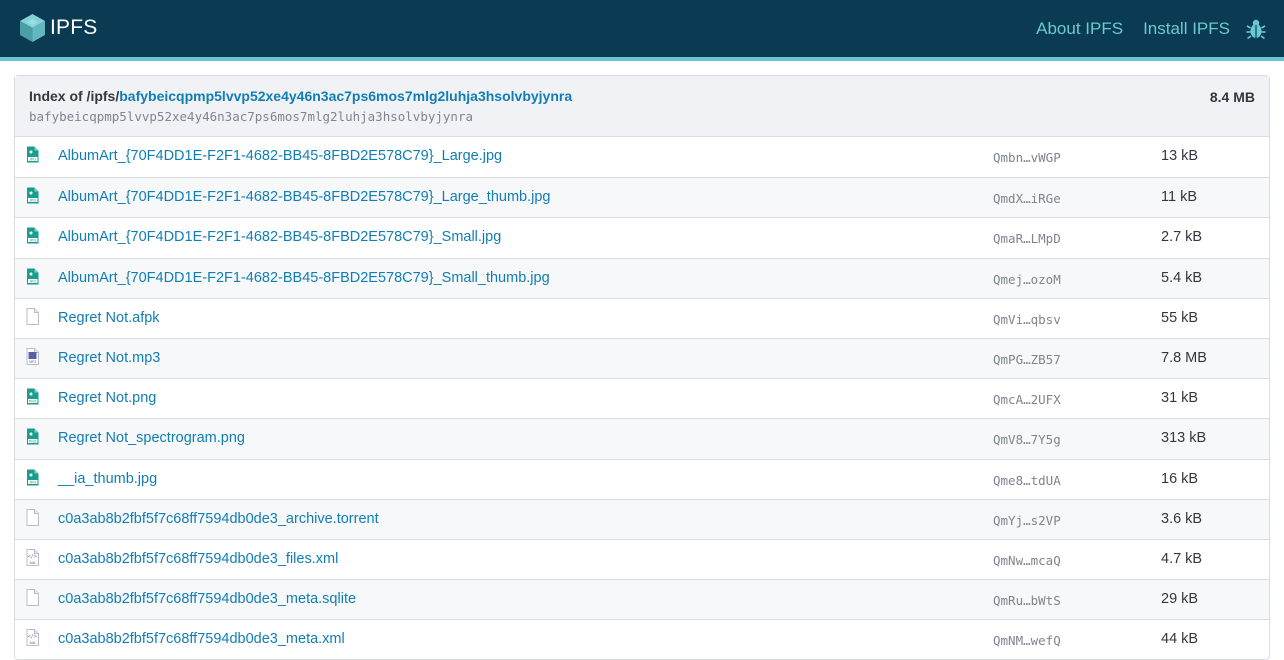 This screenshot has height=660, width=1284. What do you see at coordinates (1232, 97) in the screenshot?
I see `total-size: 8.4 MB` at bounding box center [1232, 97].